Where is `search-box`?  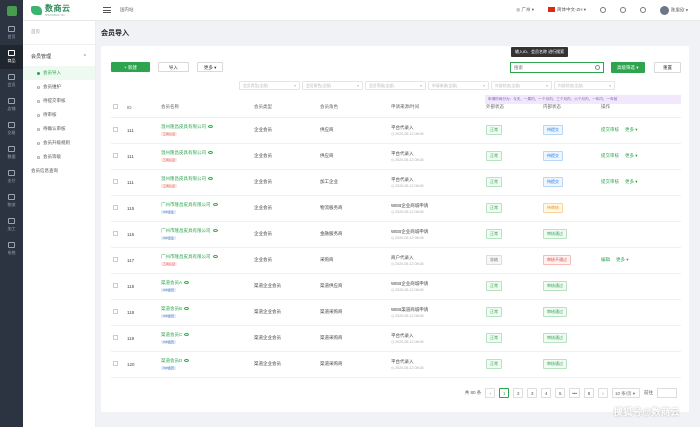
search-box is located at coordinates (557, 67).